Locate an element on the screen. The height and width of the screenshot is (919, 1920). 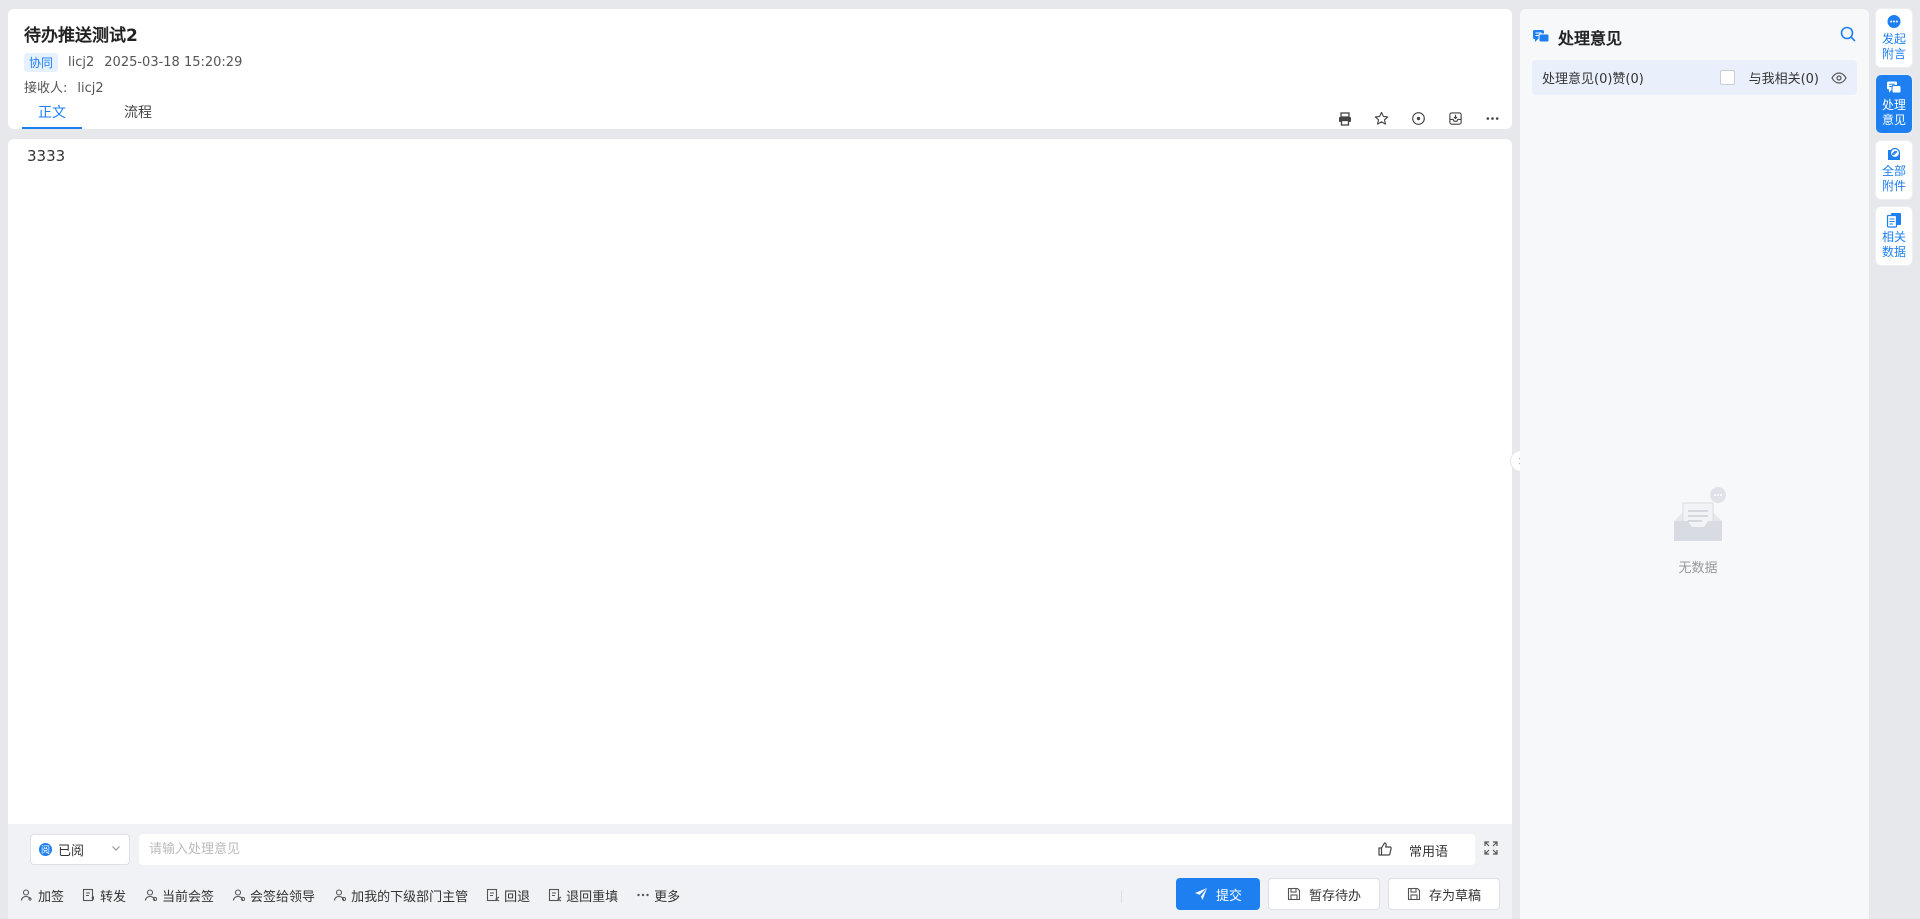
add-sub-manager-button: 加我的下级部门主管 is located at coordinates (400, 895).